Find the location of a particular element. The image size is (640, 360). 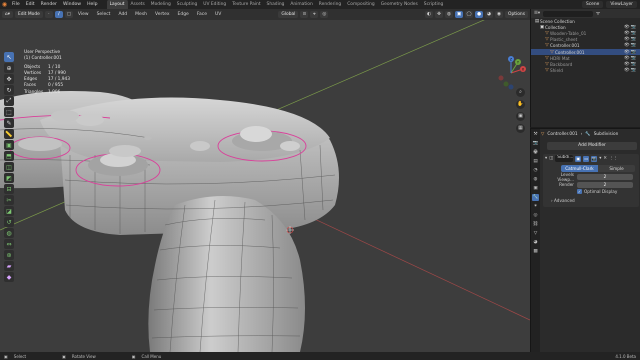

particles-tab-icon: ✶ is located at coordinates (535, 206).